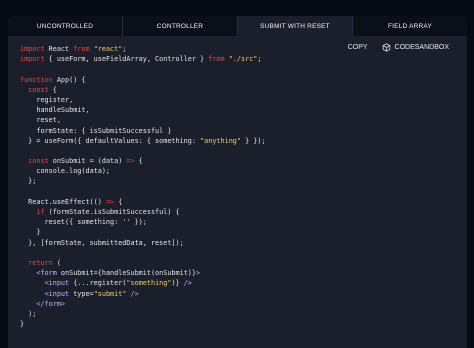  I want to click on code-token: "./src", so click(243, 59).